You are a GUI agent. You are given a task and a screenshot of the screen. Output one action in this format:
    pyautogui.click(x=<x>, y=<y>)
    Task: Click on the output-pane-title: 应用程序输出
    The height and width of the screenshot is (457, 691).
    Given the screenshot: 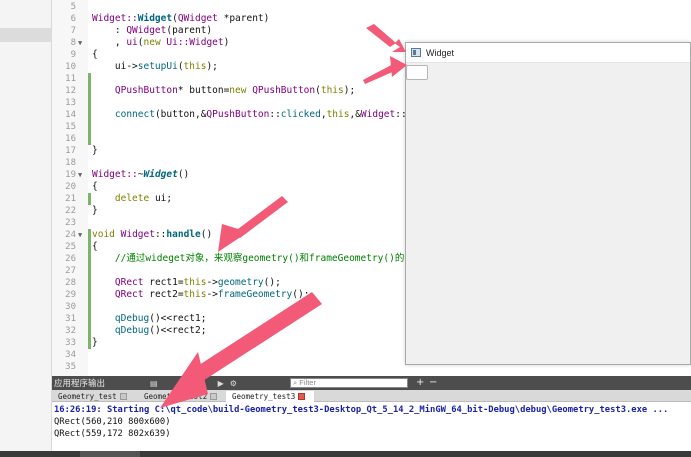 What is the action you would take?
    pyautogui.click(x=80, y=383)
    